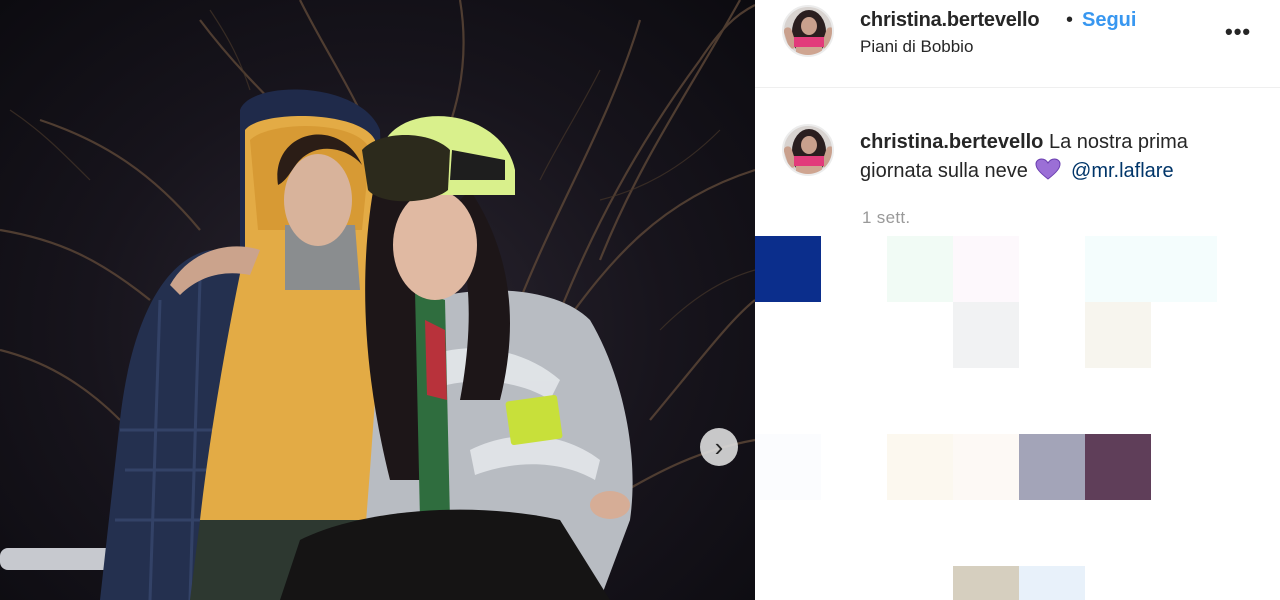  Describe the element at coordinates (1122, 171) in the screenshot. I see `mention-link: @mr.laflare` at that location.